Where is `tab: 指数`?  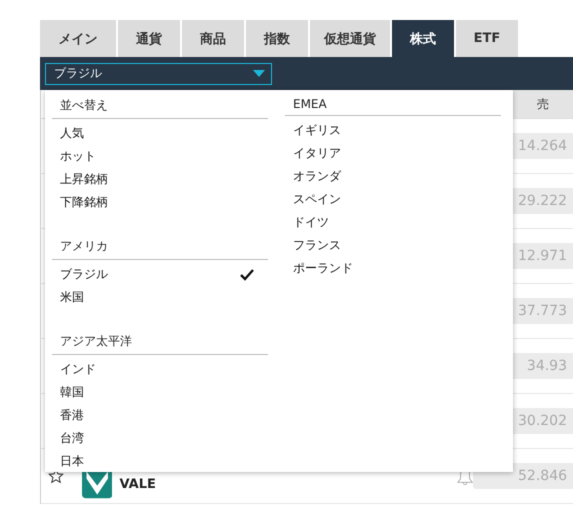
tab: 指数 is located at coordinates (277, 38).